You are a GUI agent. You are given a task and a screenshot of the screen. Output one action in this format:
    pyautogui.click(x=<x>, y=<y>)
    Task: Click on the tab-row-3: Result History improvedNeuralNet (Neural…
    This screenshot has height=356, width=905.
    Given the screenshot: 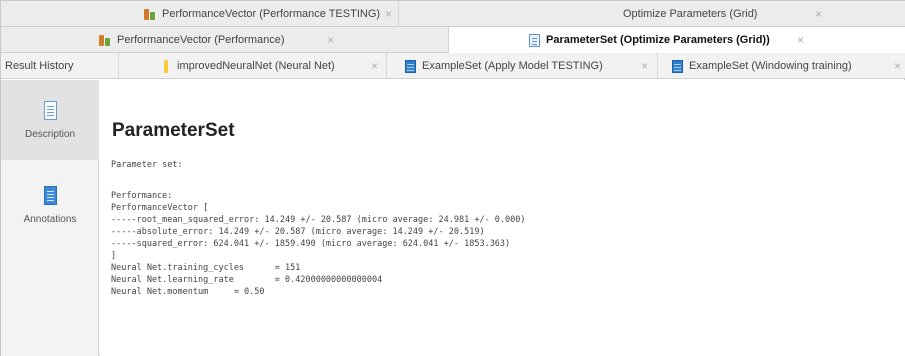 What is the action you would take?
    pyautogui.click(x=453, y=66)
    